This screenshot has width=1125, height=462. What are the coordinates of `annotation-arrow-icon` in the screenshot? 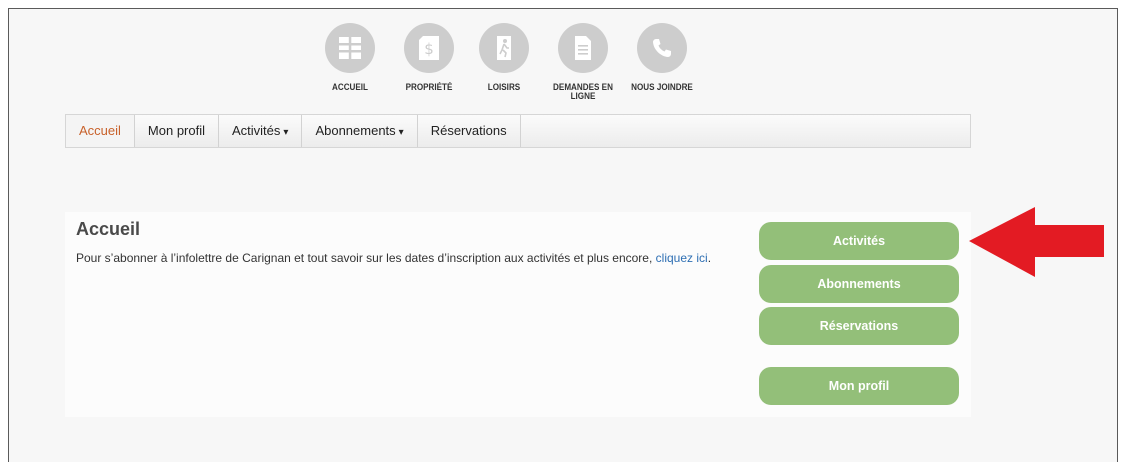 It's located at (1036, 242).